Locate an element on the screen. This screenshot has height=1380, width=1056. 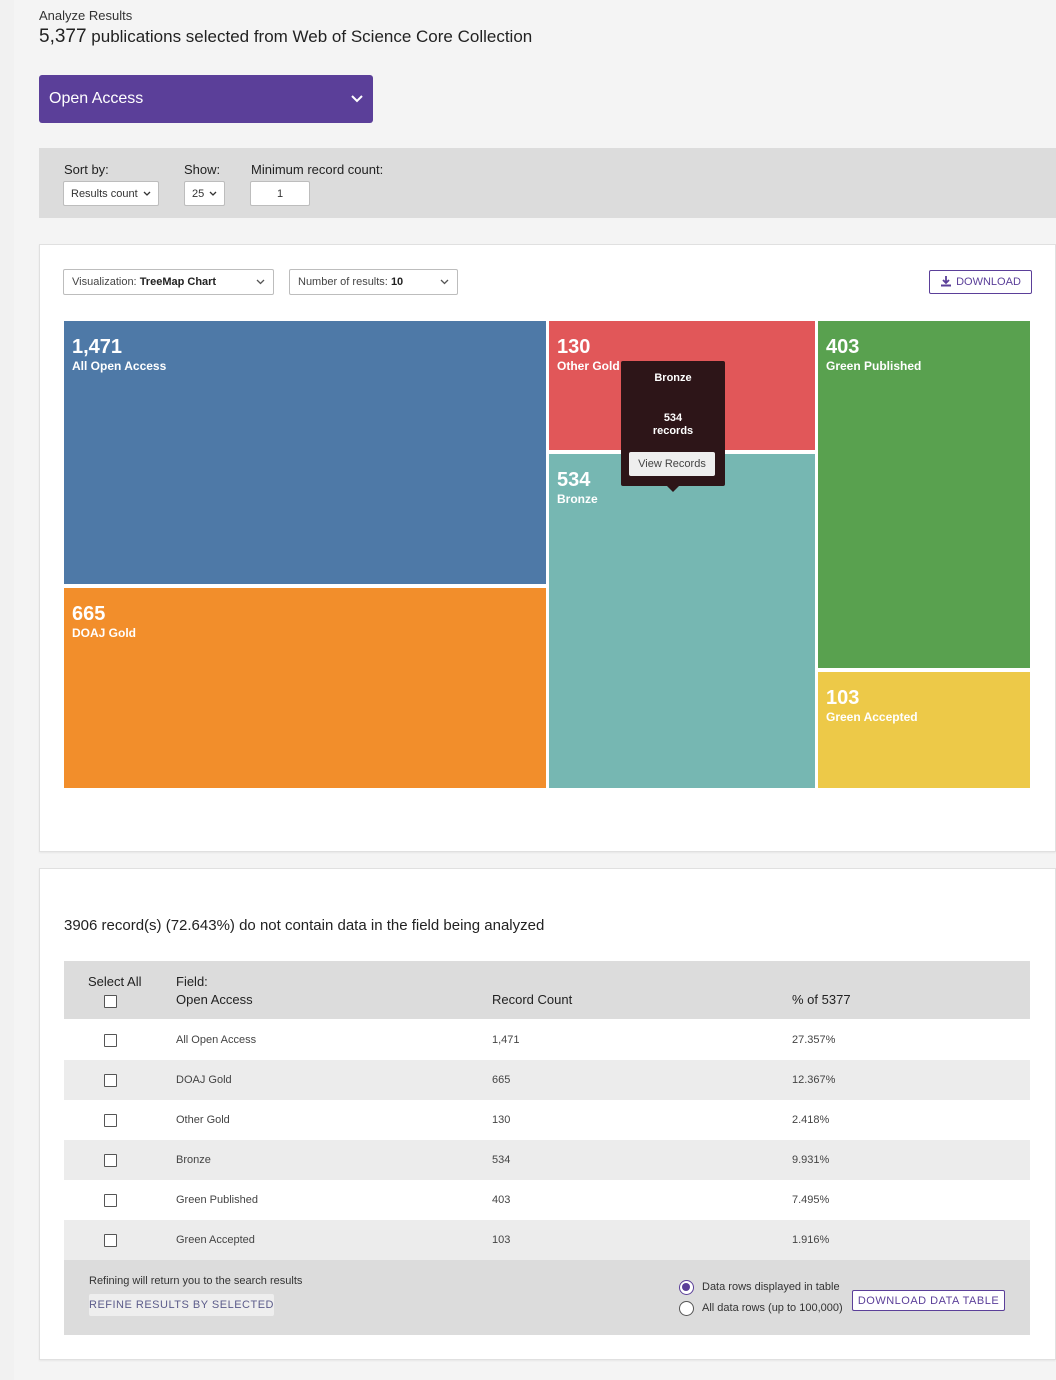
table-row: All Open Access 1,471 27.357% is located at coordinates (547, 1040).